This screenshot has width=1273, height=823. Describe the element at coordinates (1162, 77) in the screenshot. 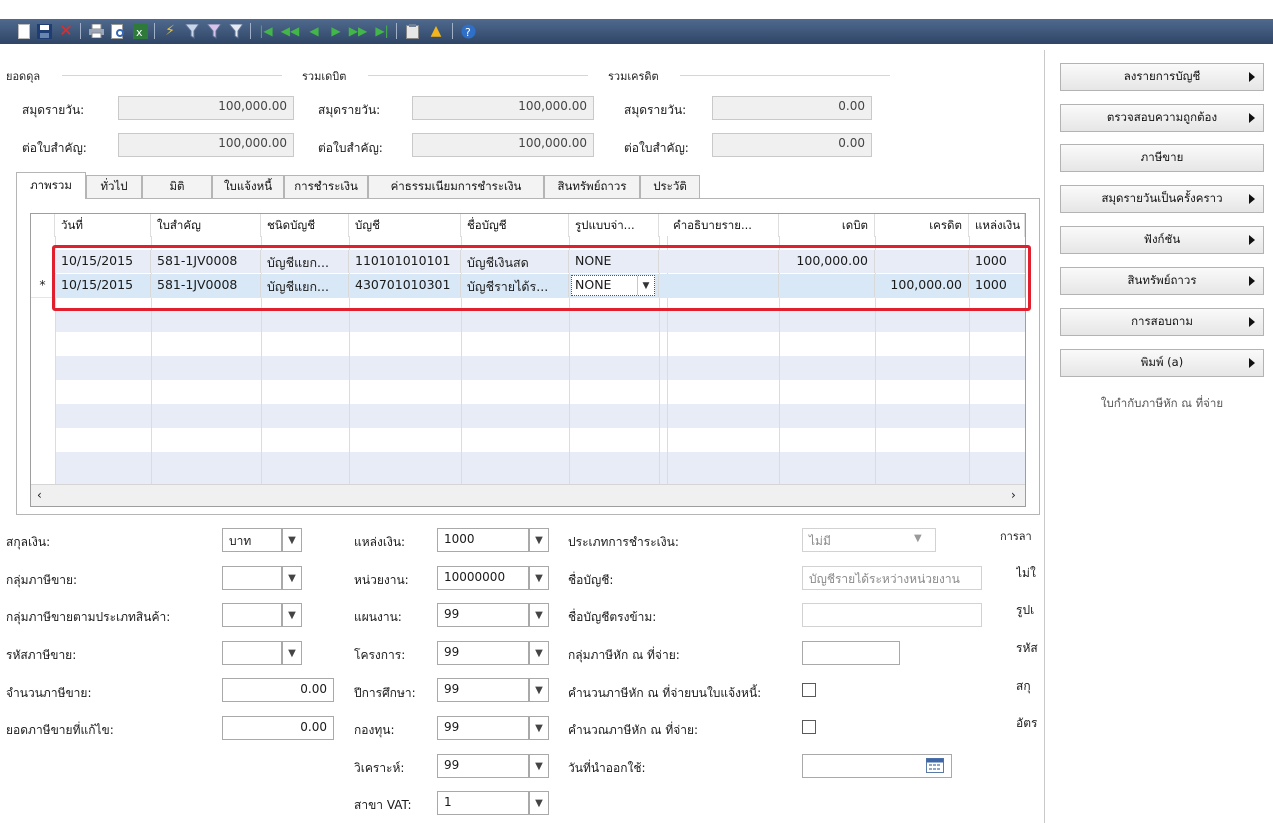

I see `post-button: ลงรายการบัญชี` at that location.